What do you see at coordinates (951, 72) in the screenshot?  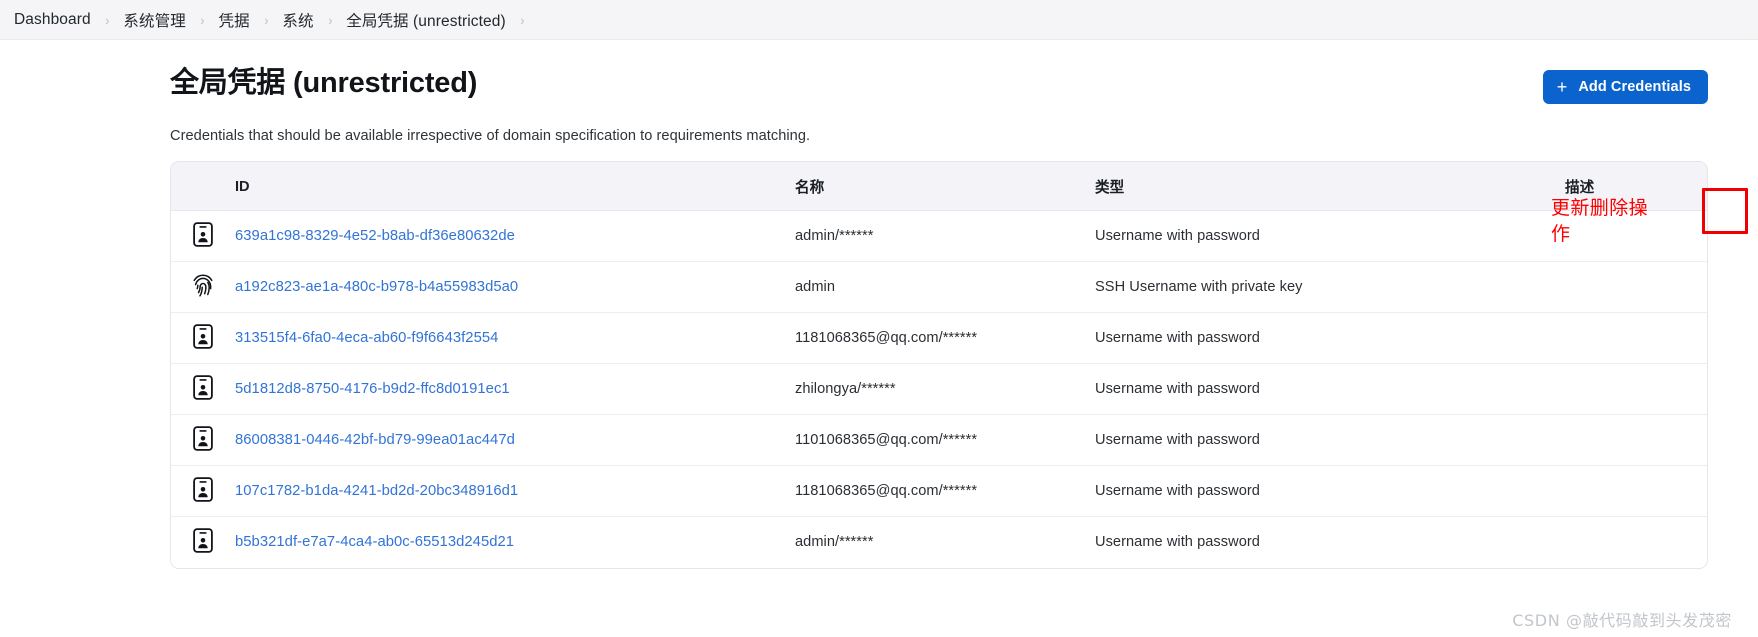 I see `page-header: 全局凭据 (unrestricted) + Add Credentials` at bounding box center [951, 72].